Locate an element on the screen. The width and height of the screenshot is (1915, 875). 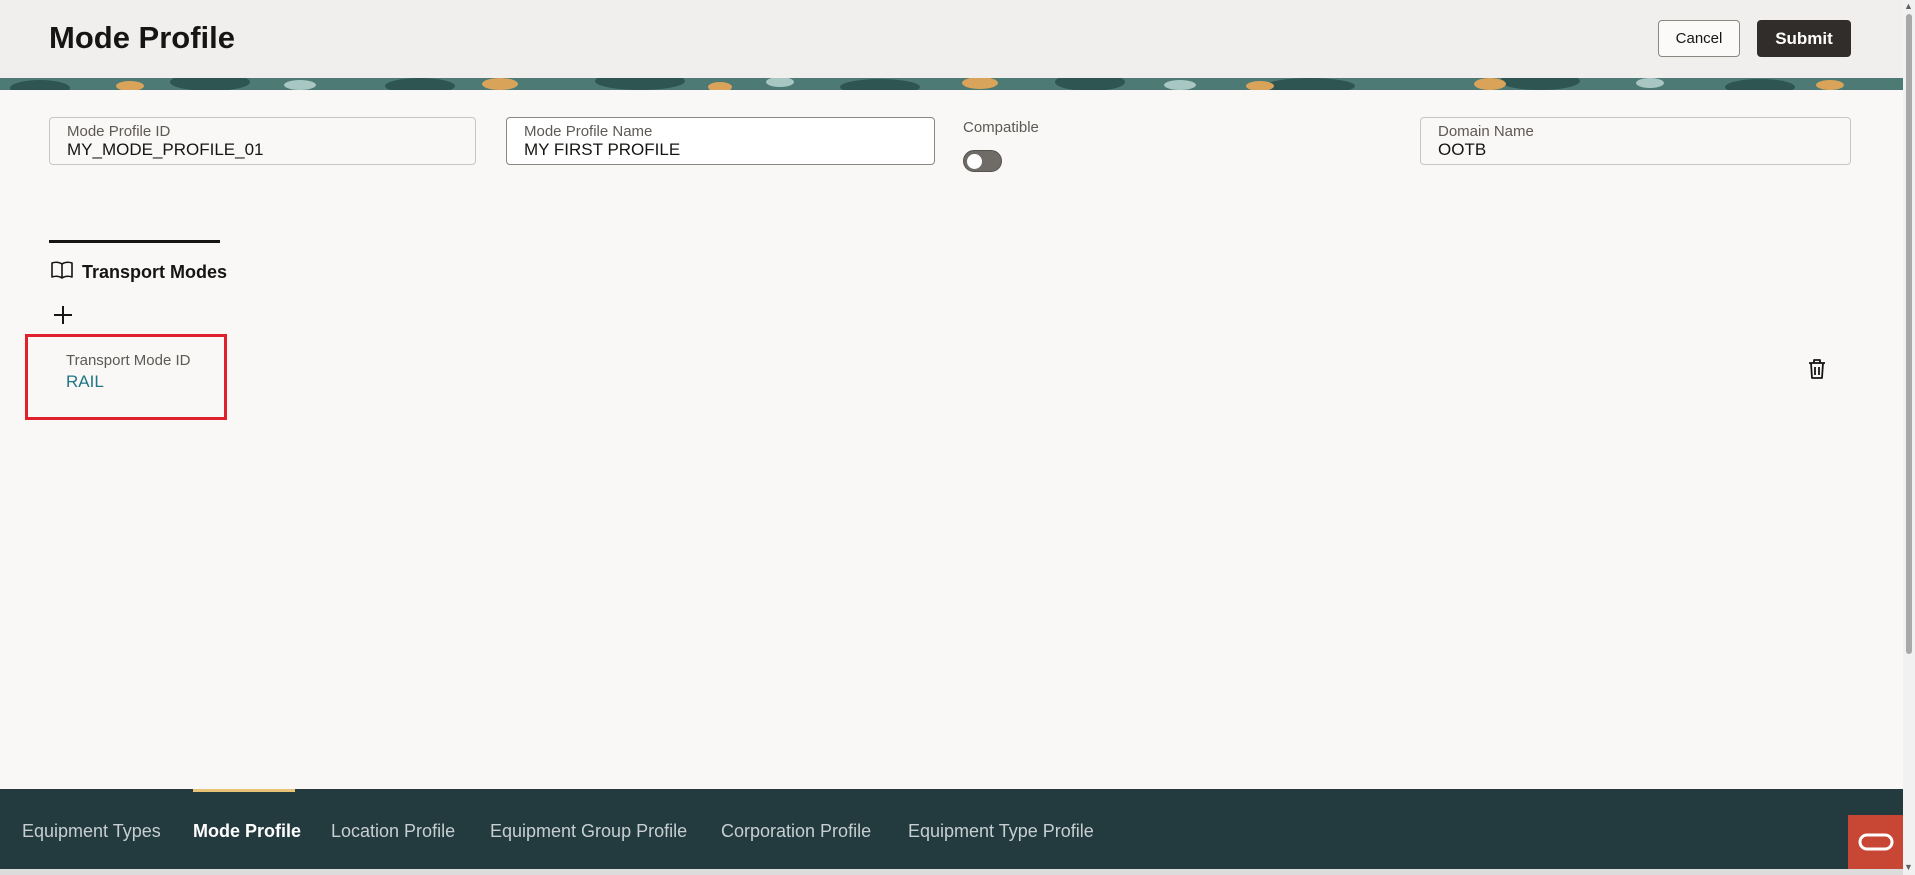
mode-profile-id-label: Mode Profile ID is located at coordinates (119, 131).